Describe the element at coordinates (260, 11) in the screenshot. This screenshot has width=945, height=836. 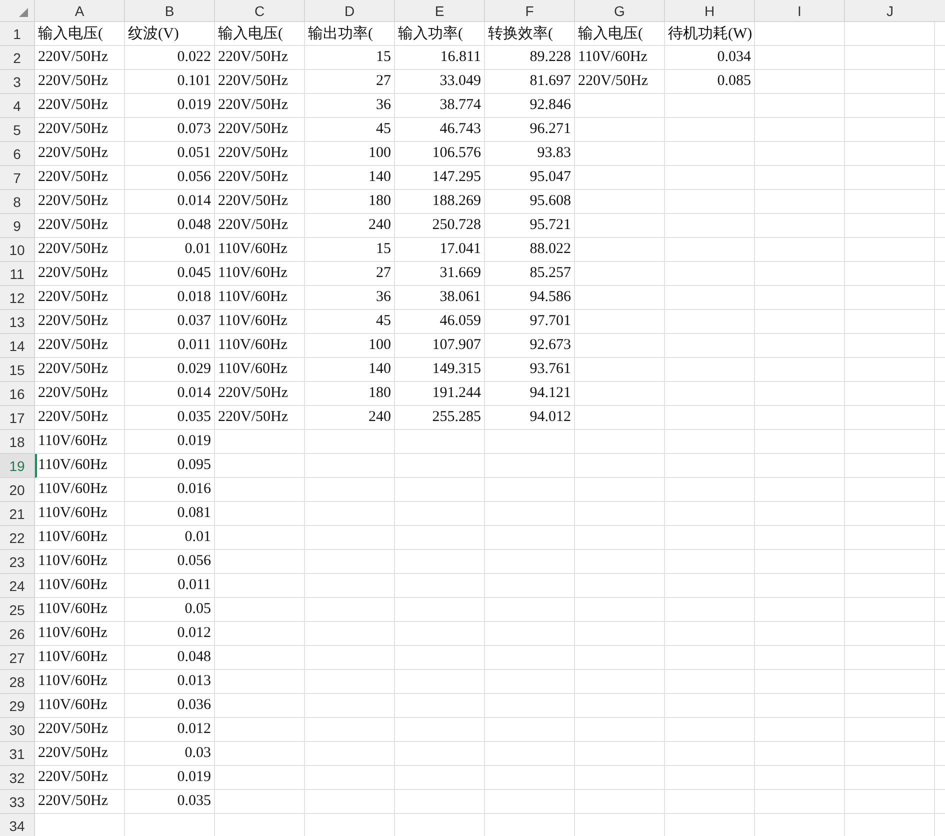
I see `column-header: C` at that location.